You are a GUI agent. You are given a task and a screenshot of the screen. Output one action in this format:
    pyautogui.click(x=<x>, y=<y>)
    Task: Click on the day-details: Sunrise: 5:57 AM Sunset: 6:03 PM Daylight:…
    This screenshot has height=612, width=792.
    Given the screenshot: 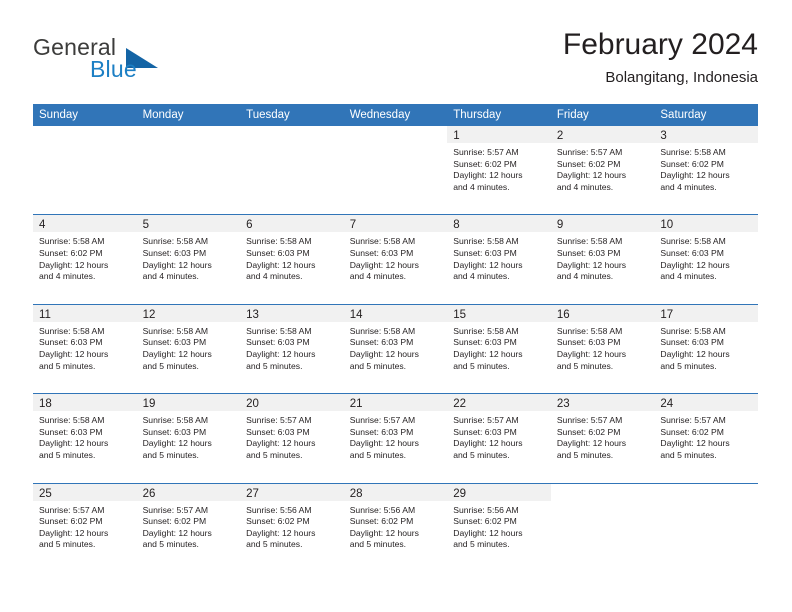 What is the action you would take?
    pyautogui.click(x=396, y=436)
    